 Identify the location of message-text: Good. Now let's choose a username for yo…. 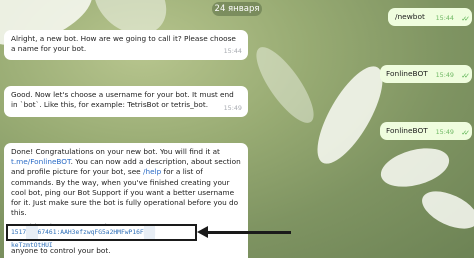
(122, 99).